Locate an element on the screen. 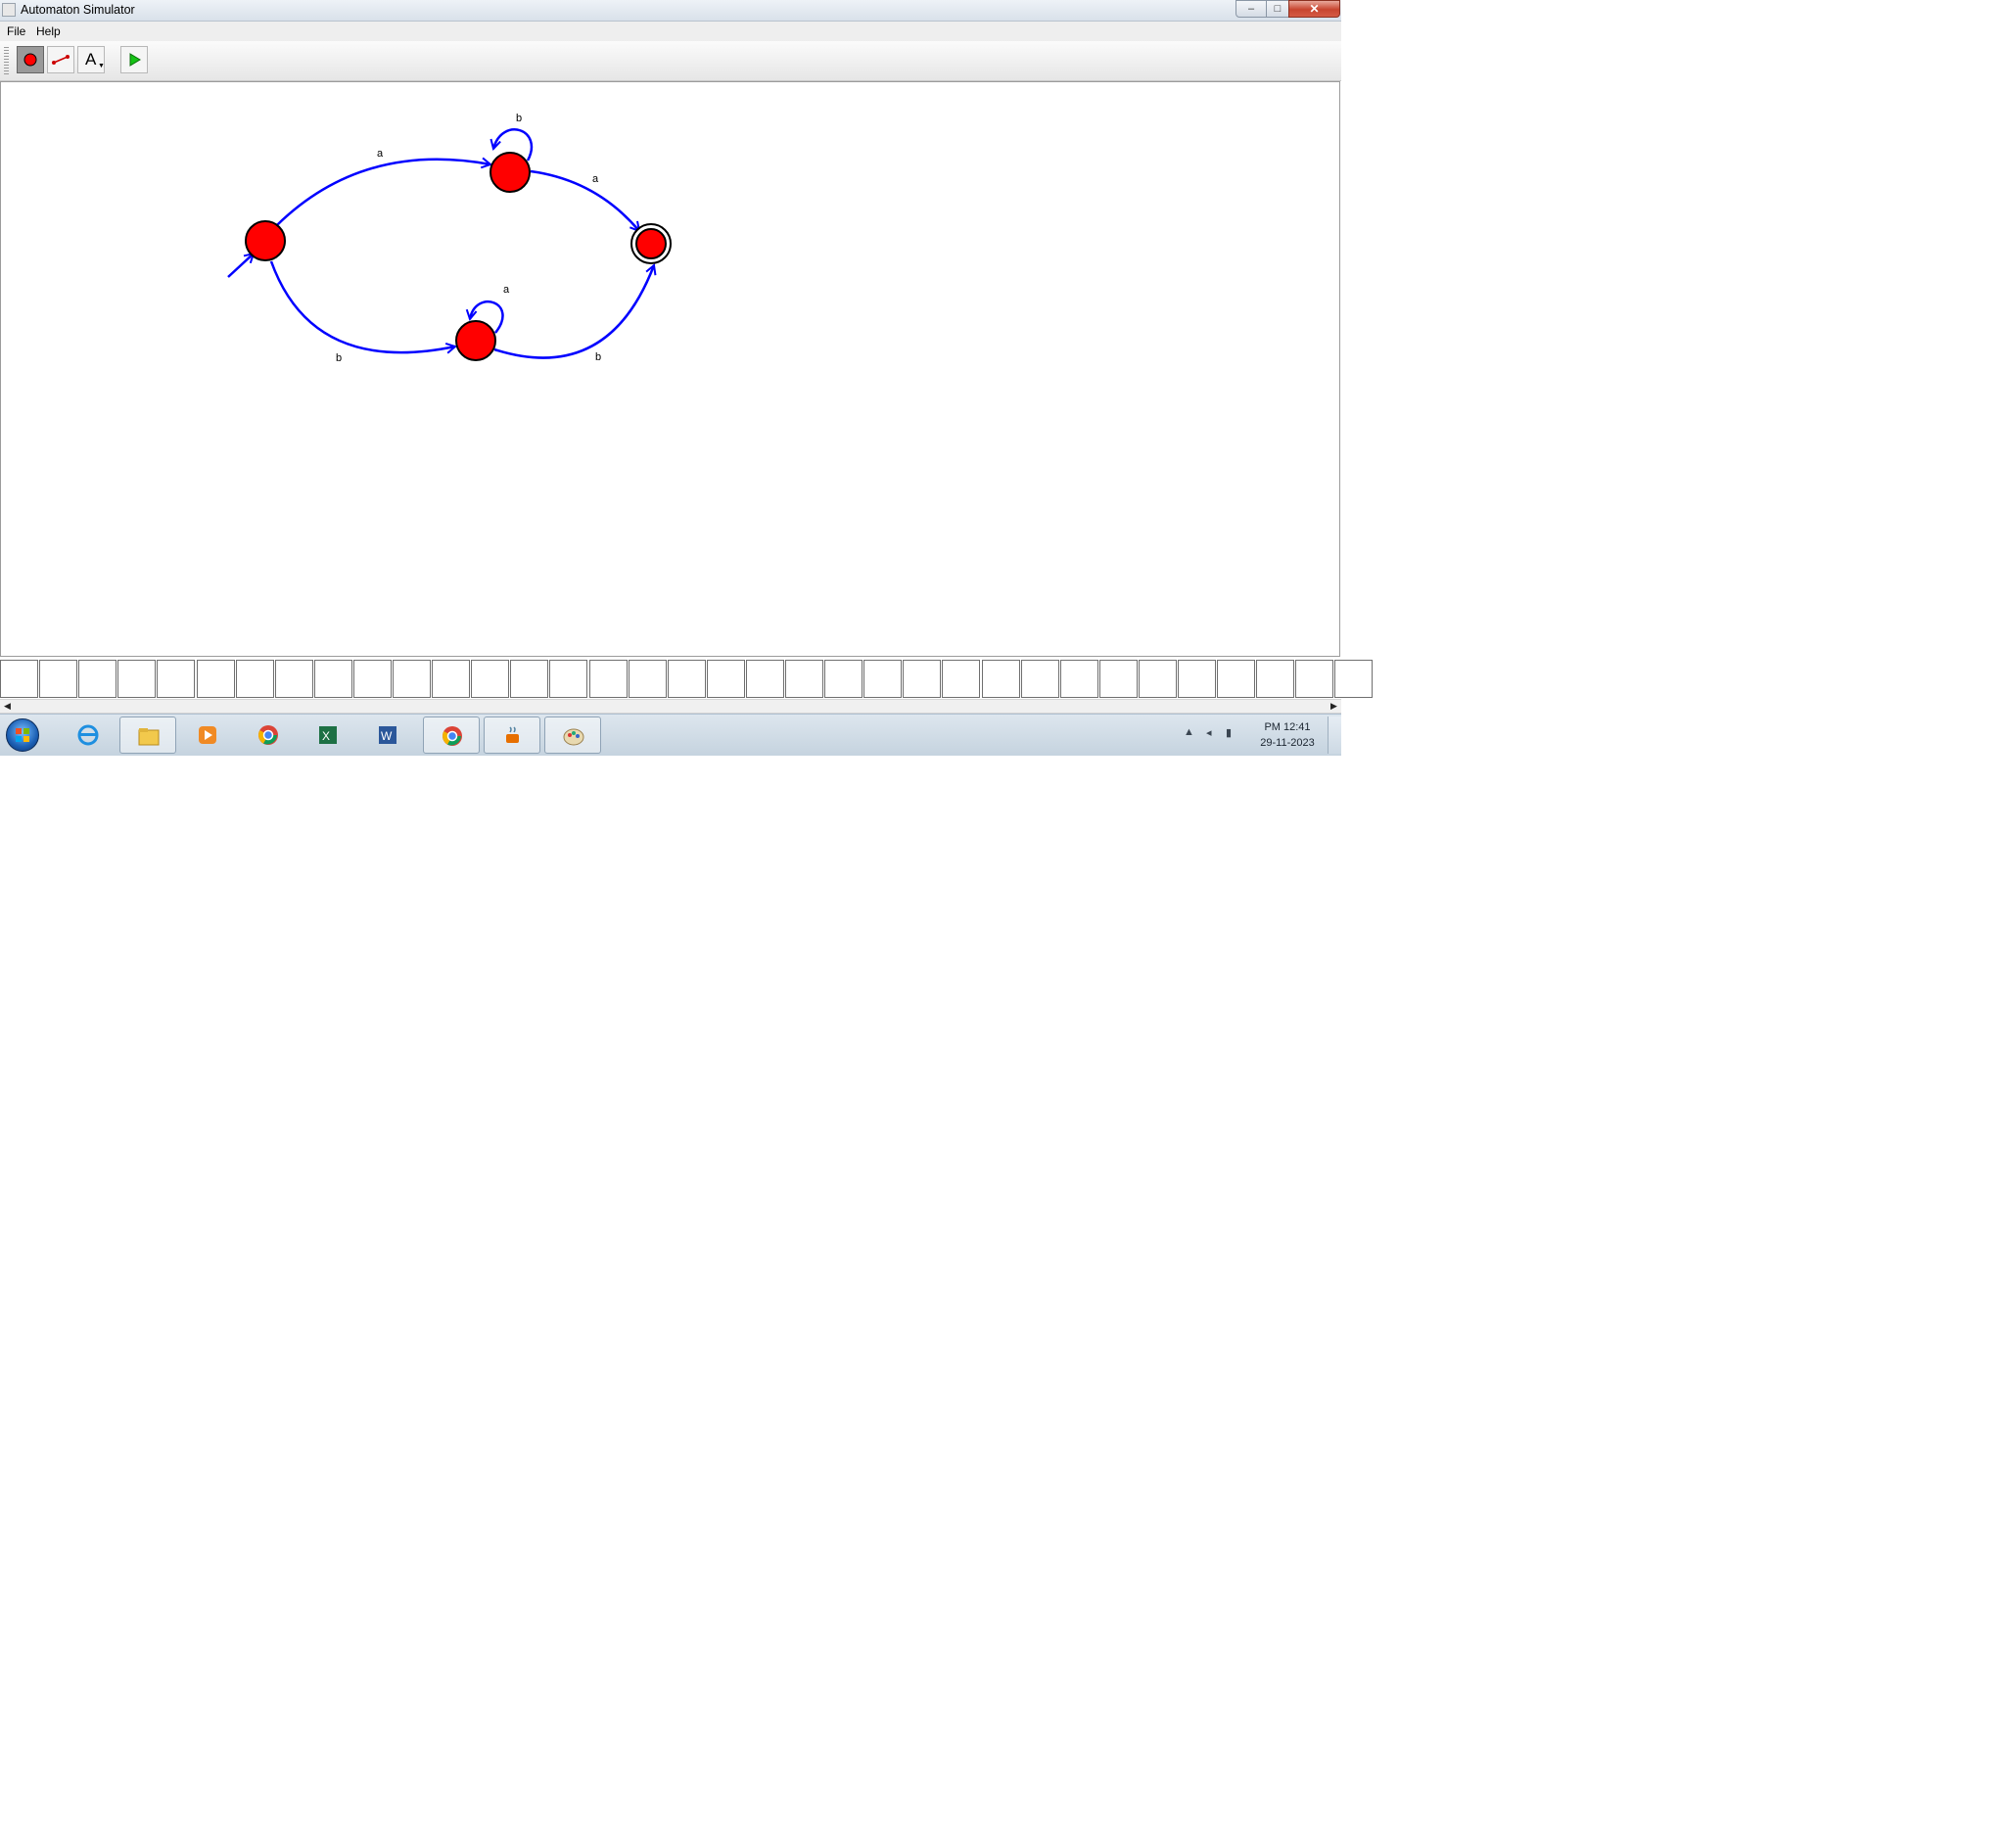 The width and height of the screenshot is (2005, 1848). minimize-button: – is located at coordinates (1251, 9).